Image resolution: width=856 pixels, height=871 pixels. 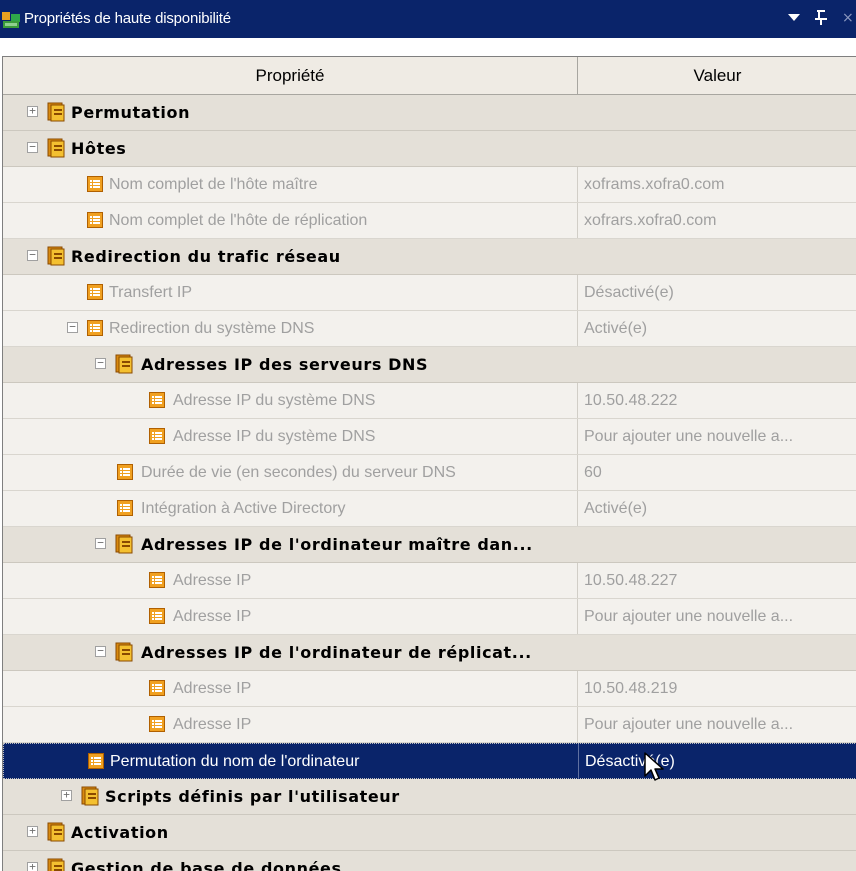 I want to click on property-value: 10.50.48.227, so click(x=717, y=580).